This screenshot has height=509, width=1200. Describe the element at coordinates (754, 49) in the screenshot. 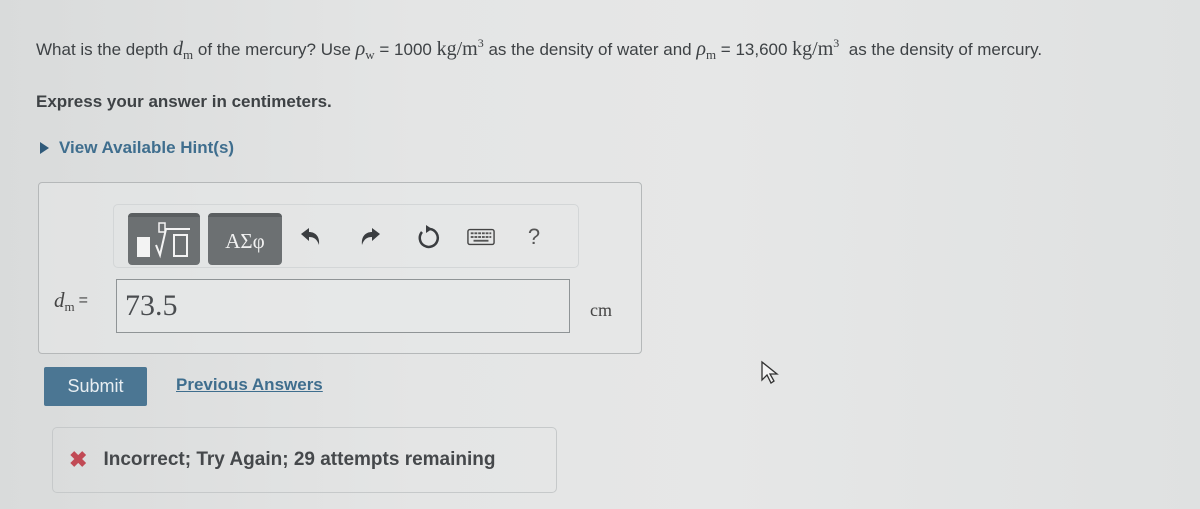

I see `rho-m-value: = 13,600` at that location.